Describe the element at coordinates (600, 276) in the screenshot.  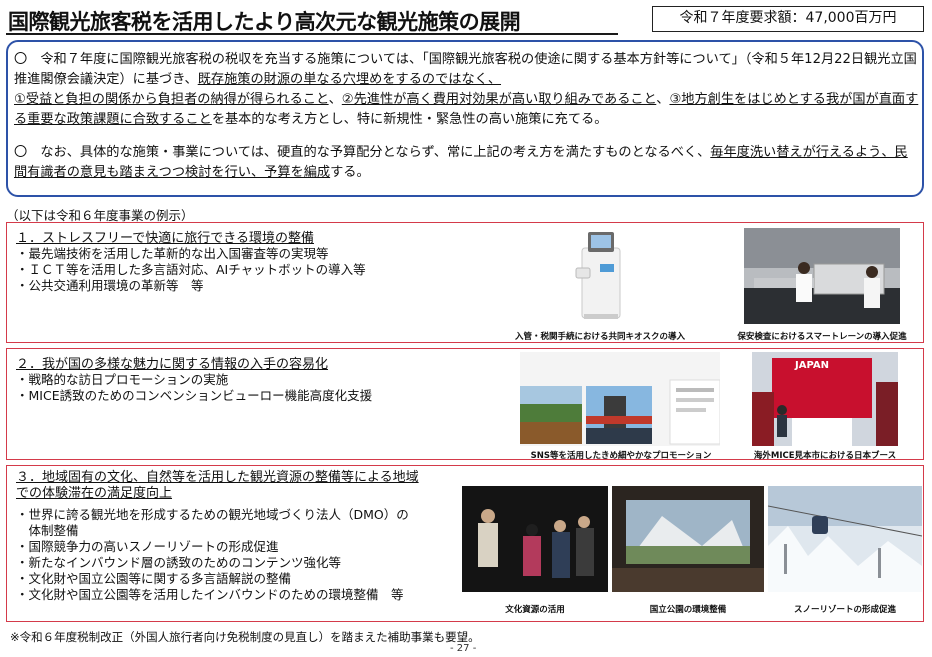
I see `kiosk-photo` at that location.